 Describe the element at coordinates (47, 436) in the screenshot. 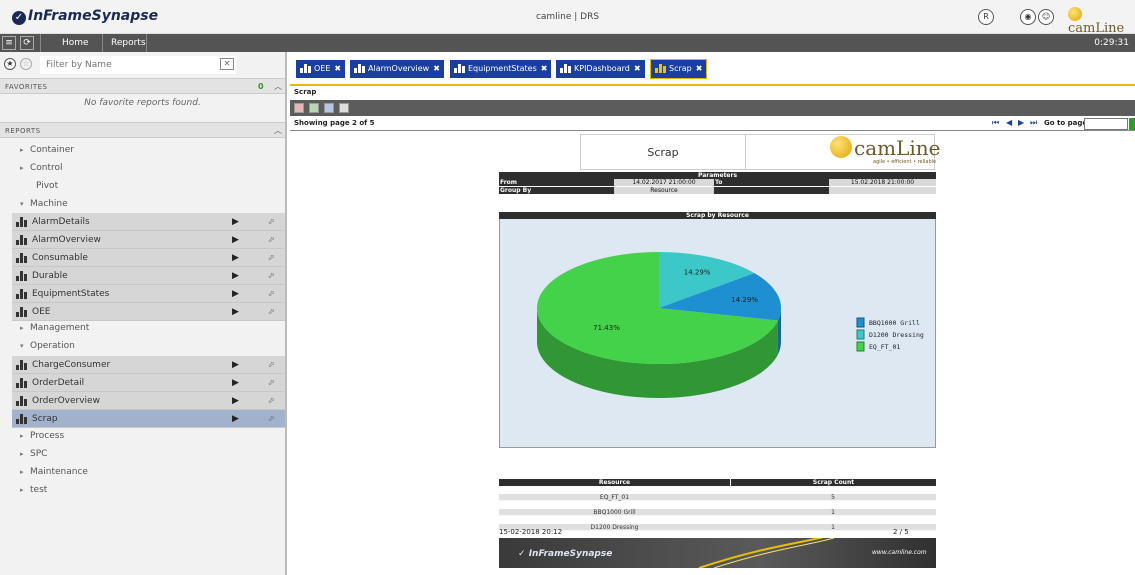

I see `tree-folder-label: Process` at that location.